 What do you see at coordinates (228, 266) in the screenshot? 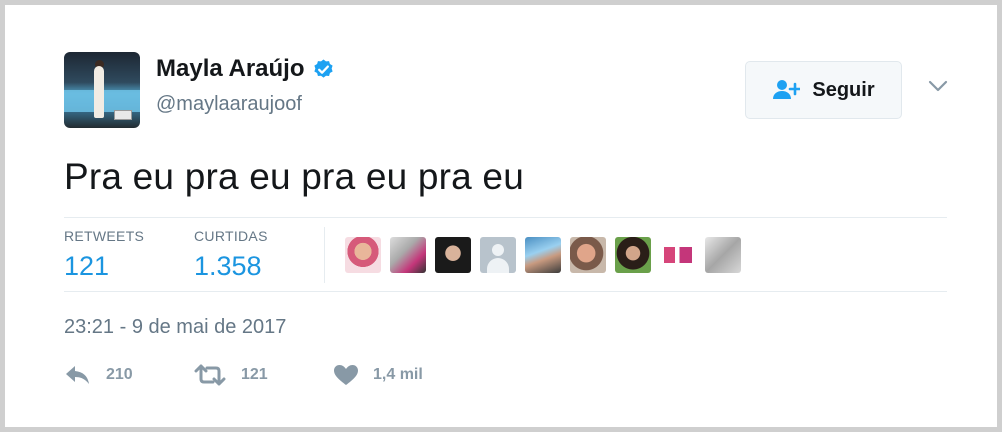
I see `likes-value: 1.358` at bounding box center [228, 266].